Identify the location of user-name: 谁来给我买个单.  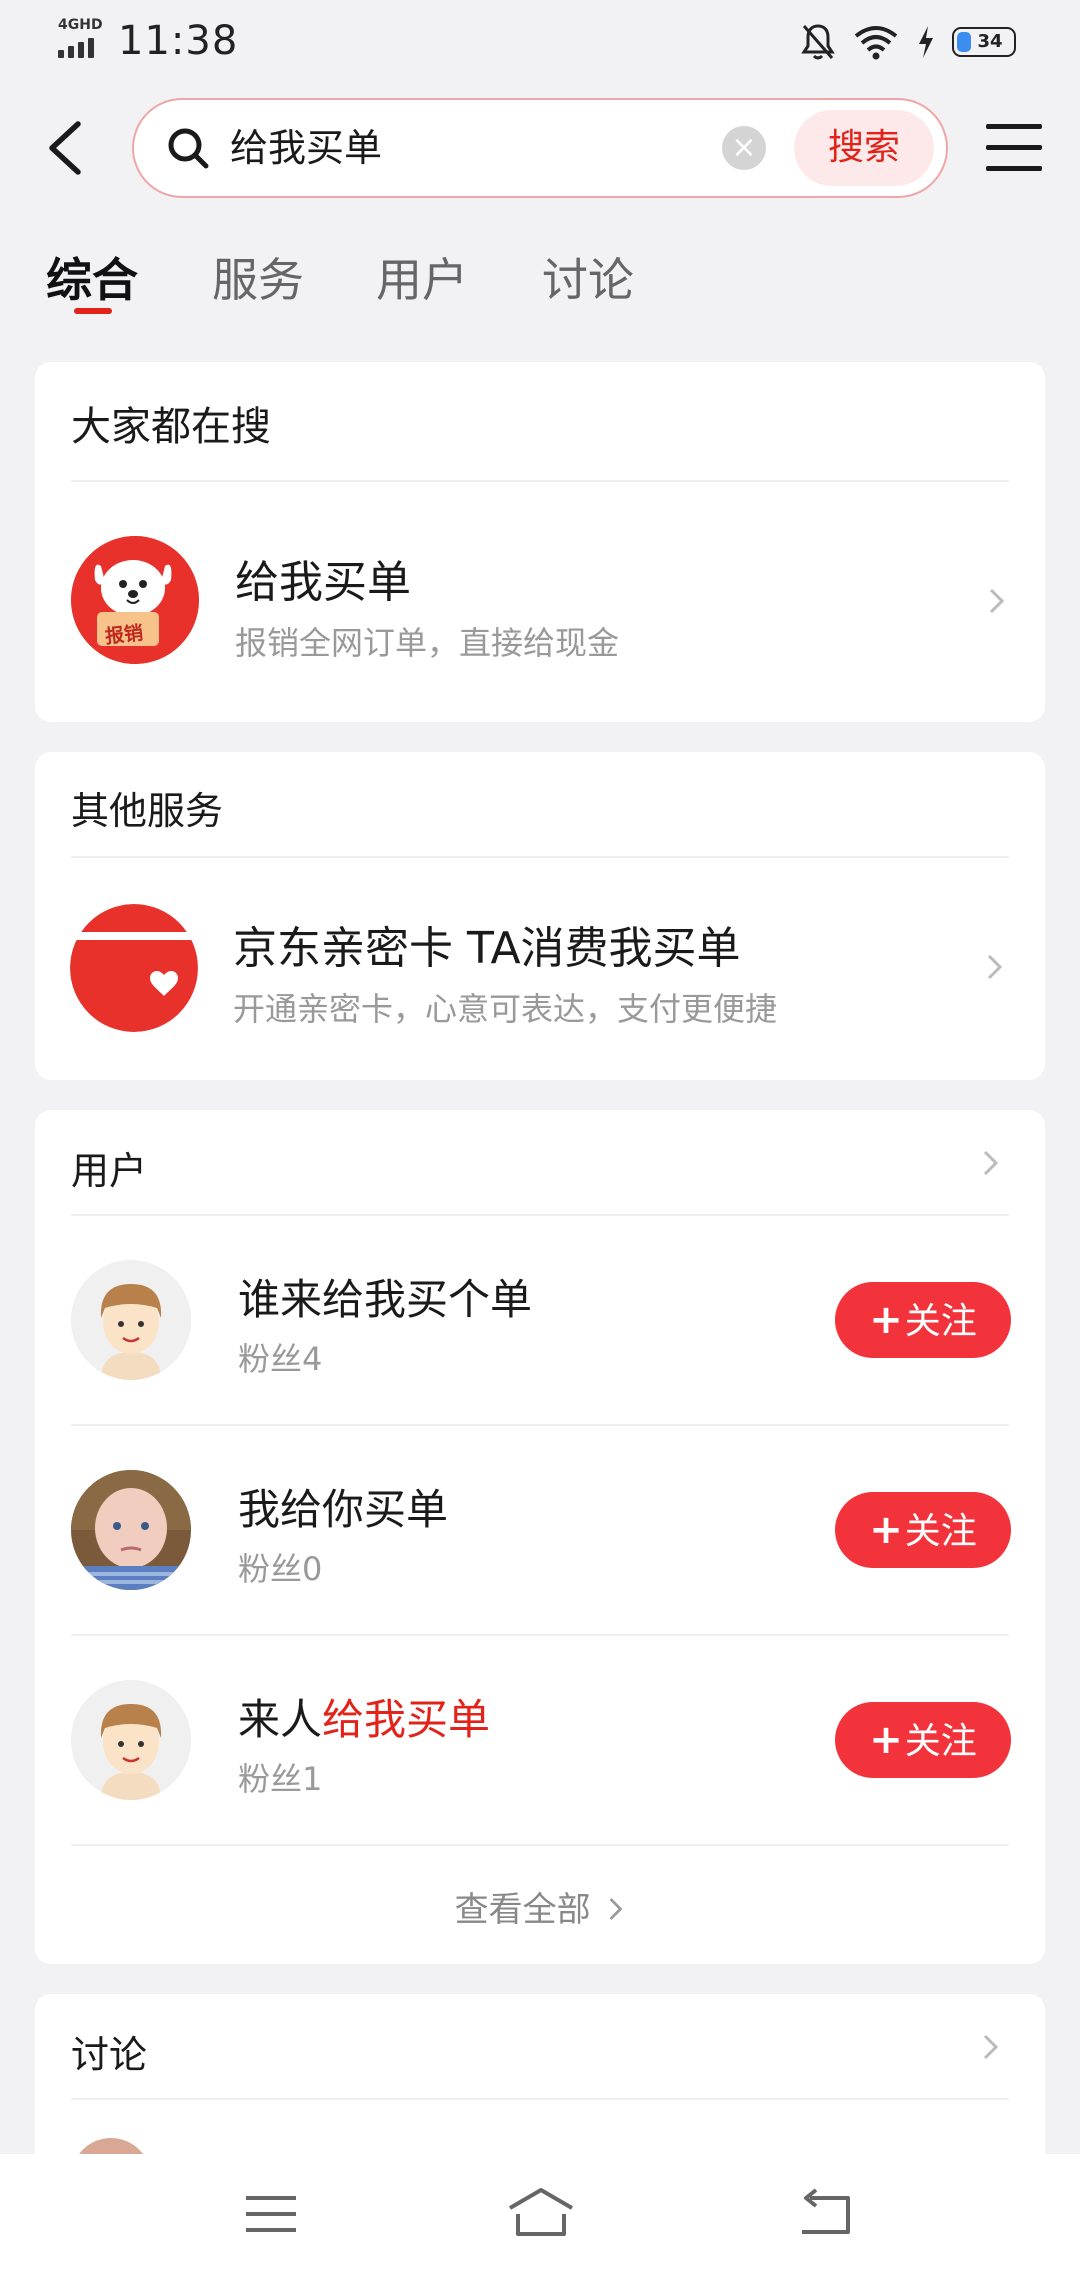
(385, 1299).